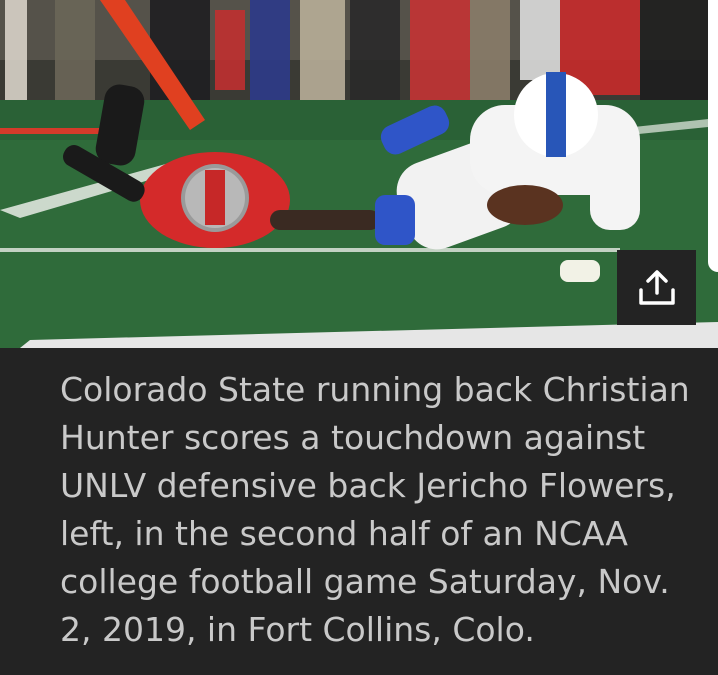  I want to click on share-button, so click(656, 287).